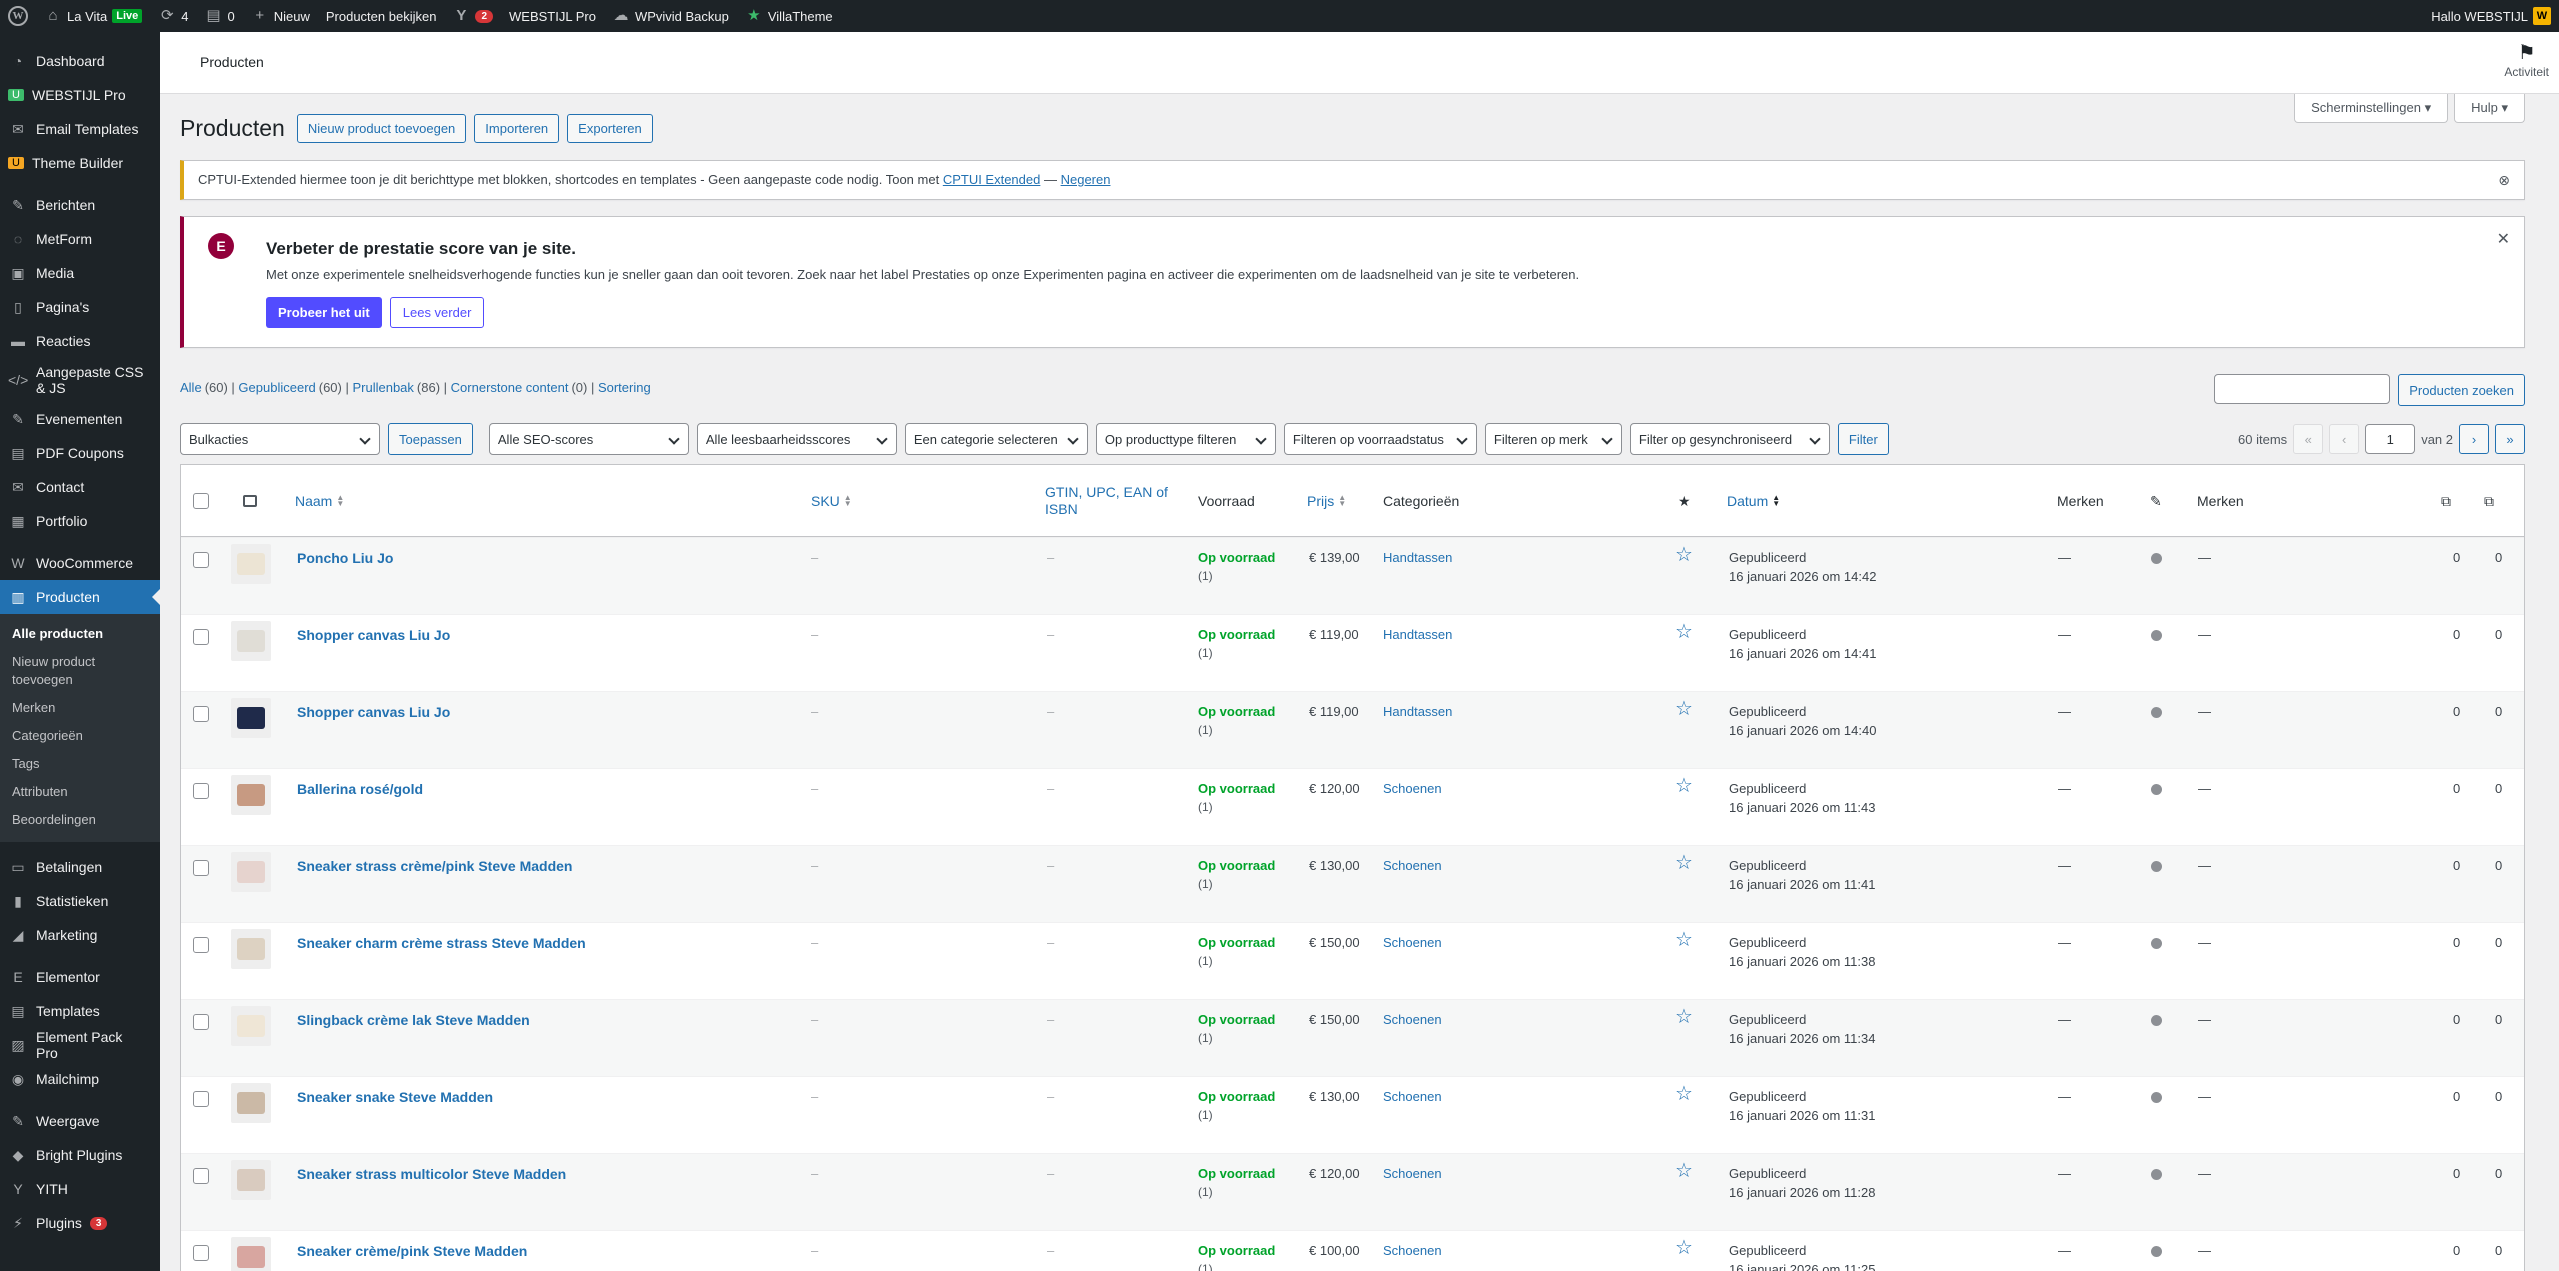  Describe the element at coordinates (80, 901) in the screenshot. I see `sidebar-item-statistieken: ▮ Statistieken` at that location.